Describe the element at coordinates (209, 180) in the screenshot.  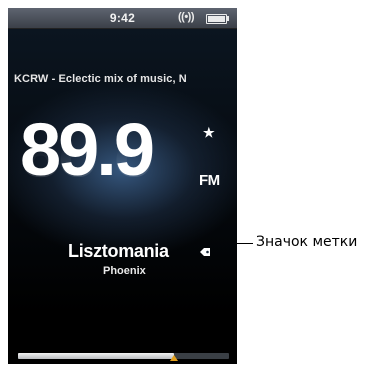
I see `band-label: FM` at that location.